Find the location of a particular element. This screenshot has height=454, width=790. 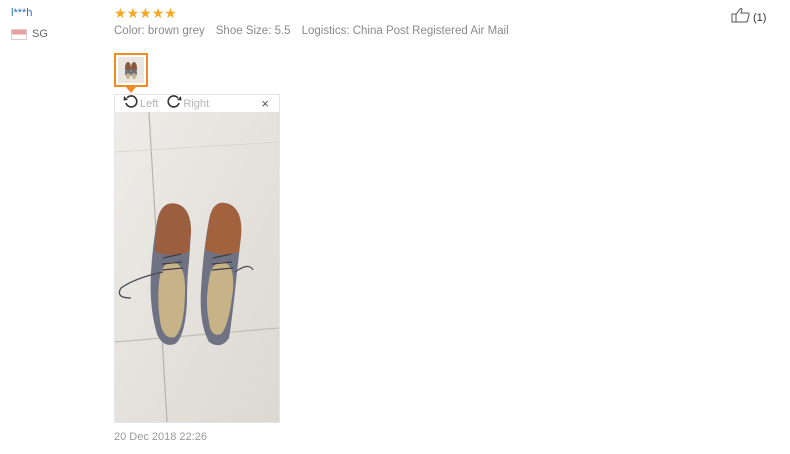

thumbnail-pointer is located at coordinates (131, 90).